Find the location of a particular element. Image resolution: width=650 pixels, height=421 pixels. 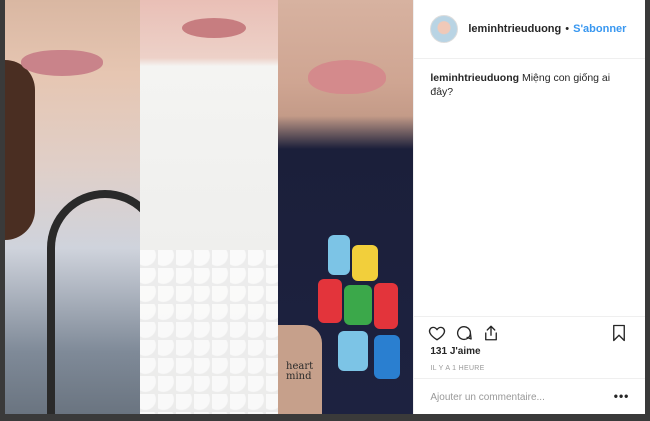

comment-input is located at coordinates (508, 397).